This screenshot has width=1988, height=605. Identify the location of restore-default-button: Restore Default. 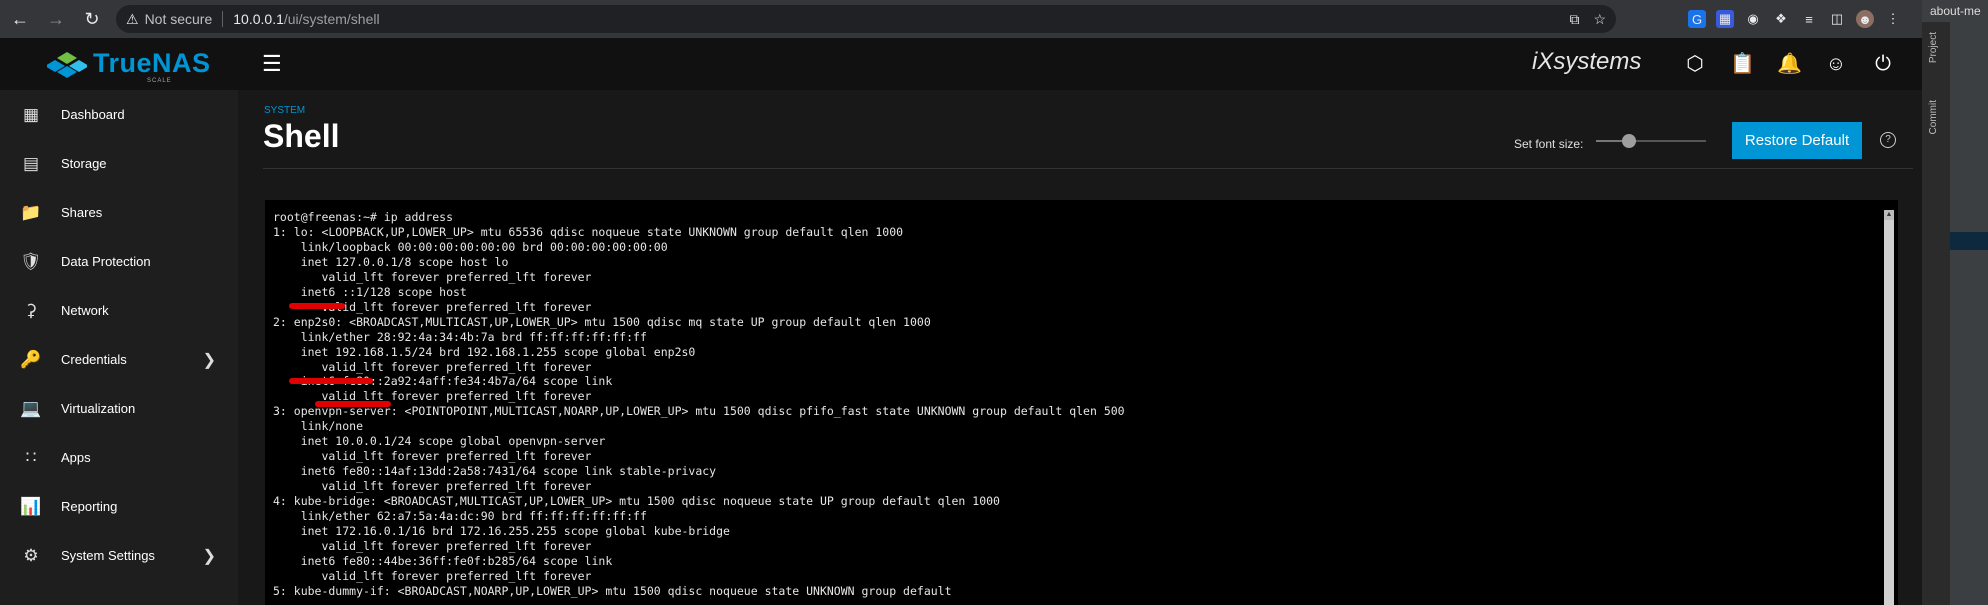
(1797, 140).